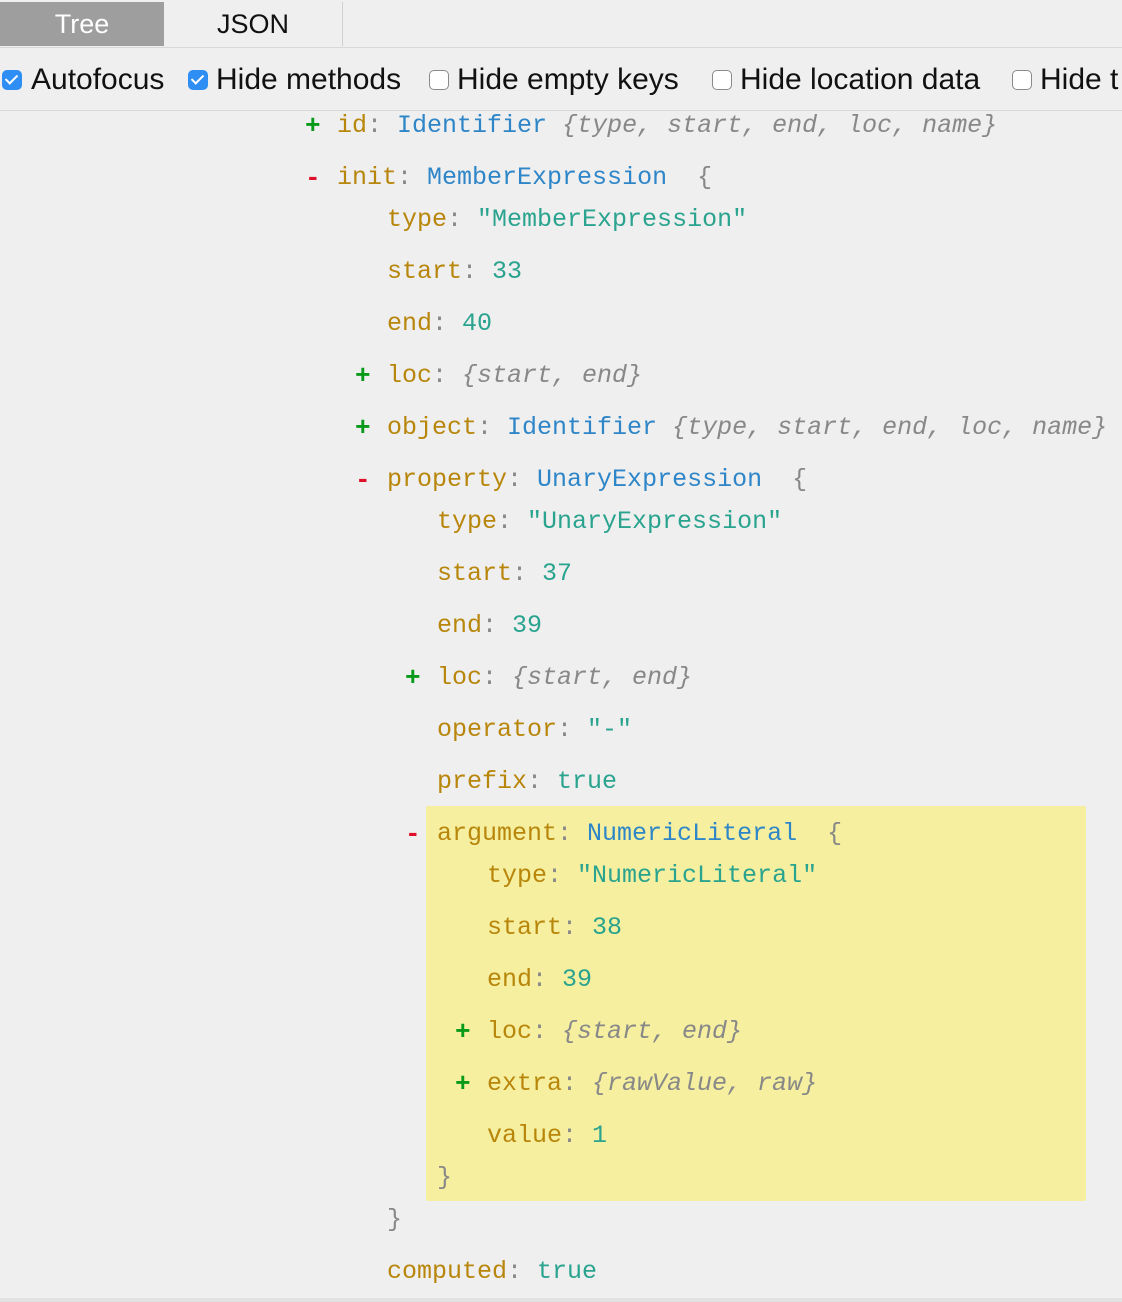 The width and height of the screenshot is (1122, 1302). I want to click on expand-arg-loc-toggle: +, so click(463, 1032).